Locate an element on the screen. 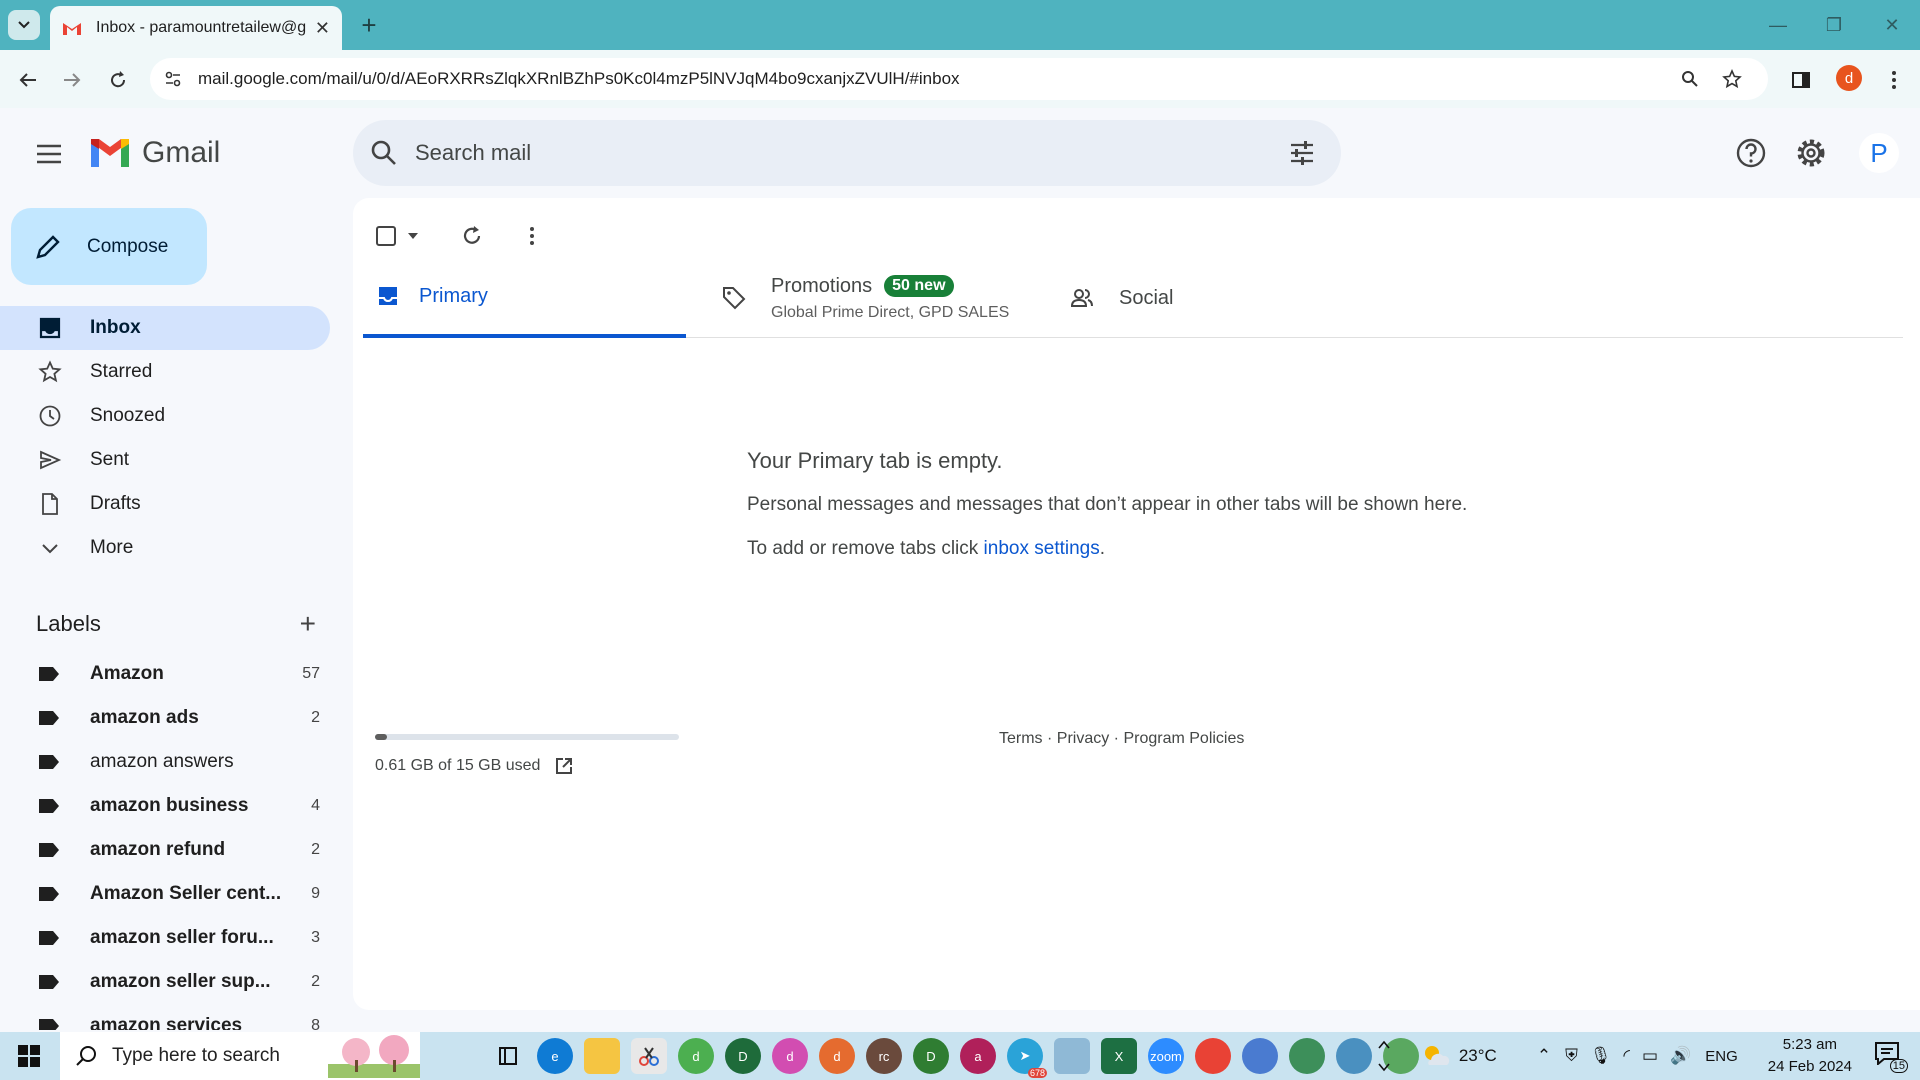 This screenshot has width=1920, height=1080. restore-button: ❐ is located at coordinates (1834, 25).